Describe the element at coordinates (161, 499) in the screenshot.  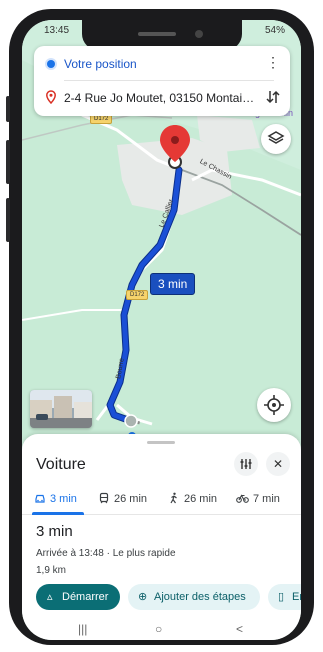
I see `travel-mode-tabs: 3 min 26 min 26 min 7 min` at that location.